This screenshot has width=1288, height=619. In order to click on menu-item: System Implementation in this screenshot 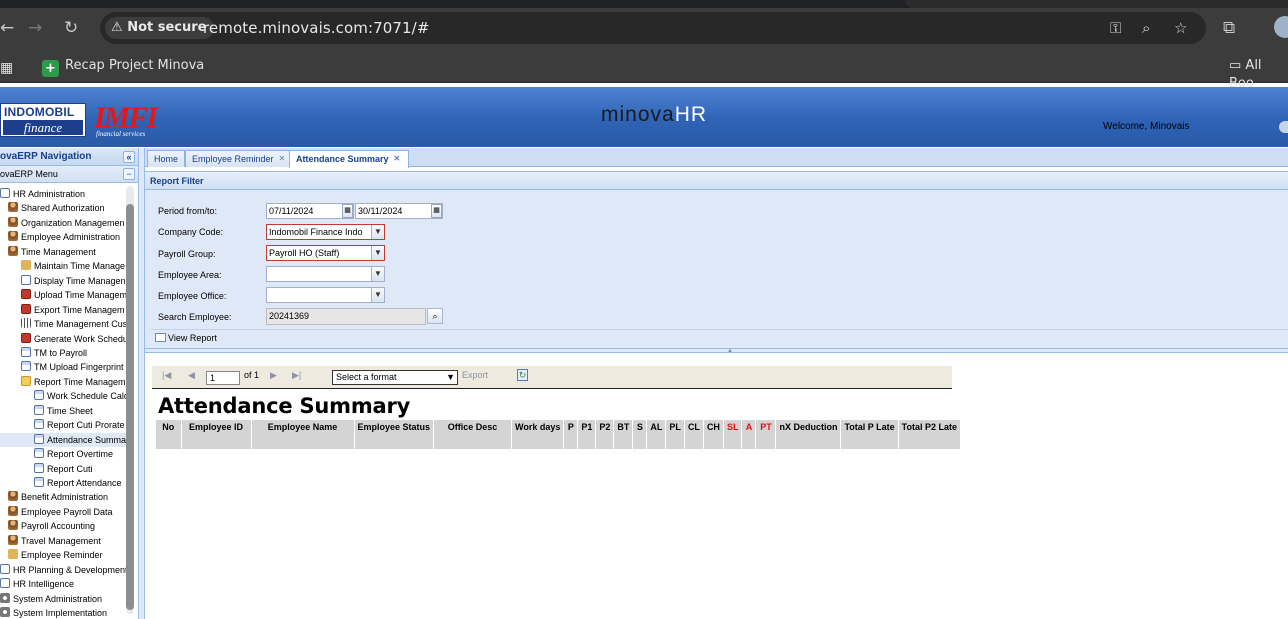, I will do `click(63, 612)`.